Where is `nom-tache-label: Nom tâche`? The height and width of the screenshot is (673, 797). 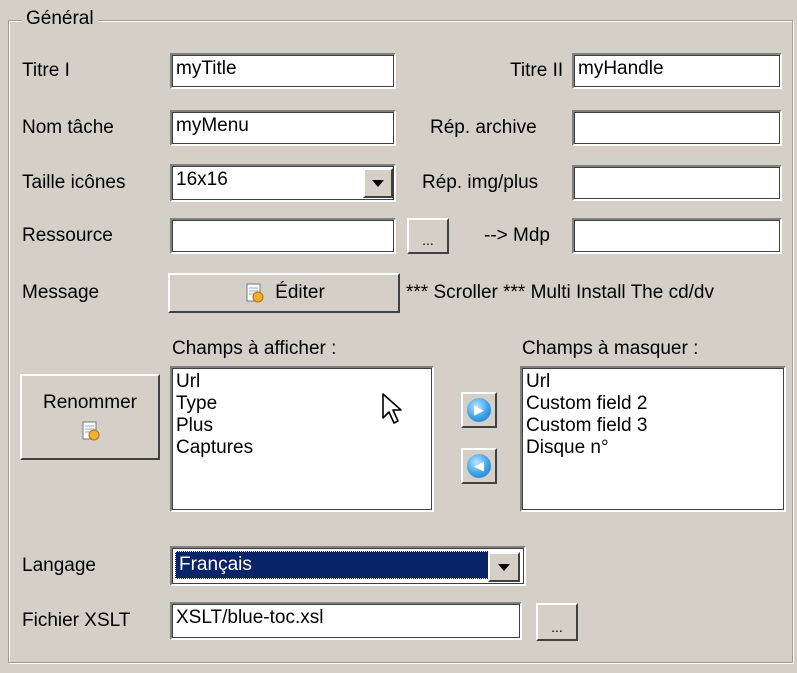 nom-tache-label: Nom tâche is located at coordinates (68, 127).